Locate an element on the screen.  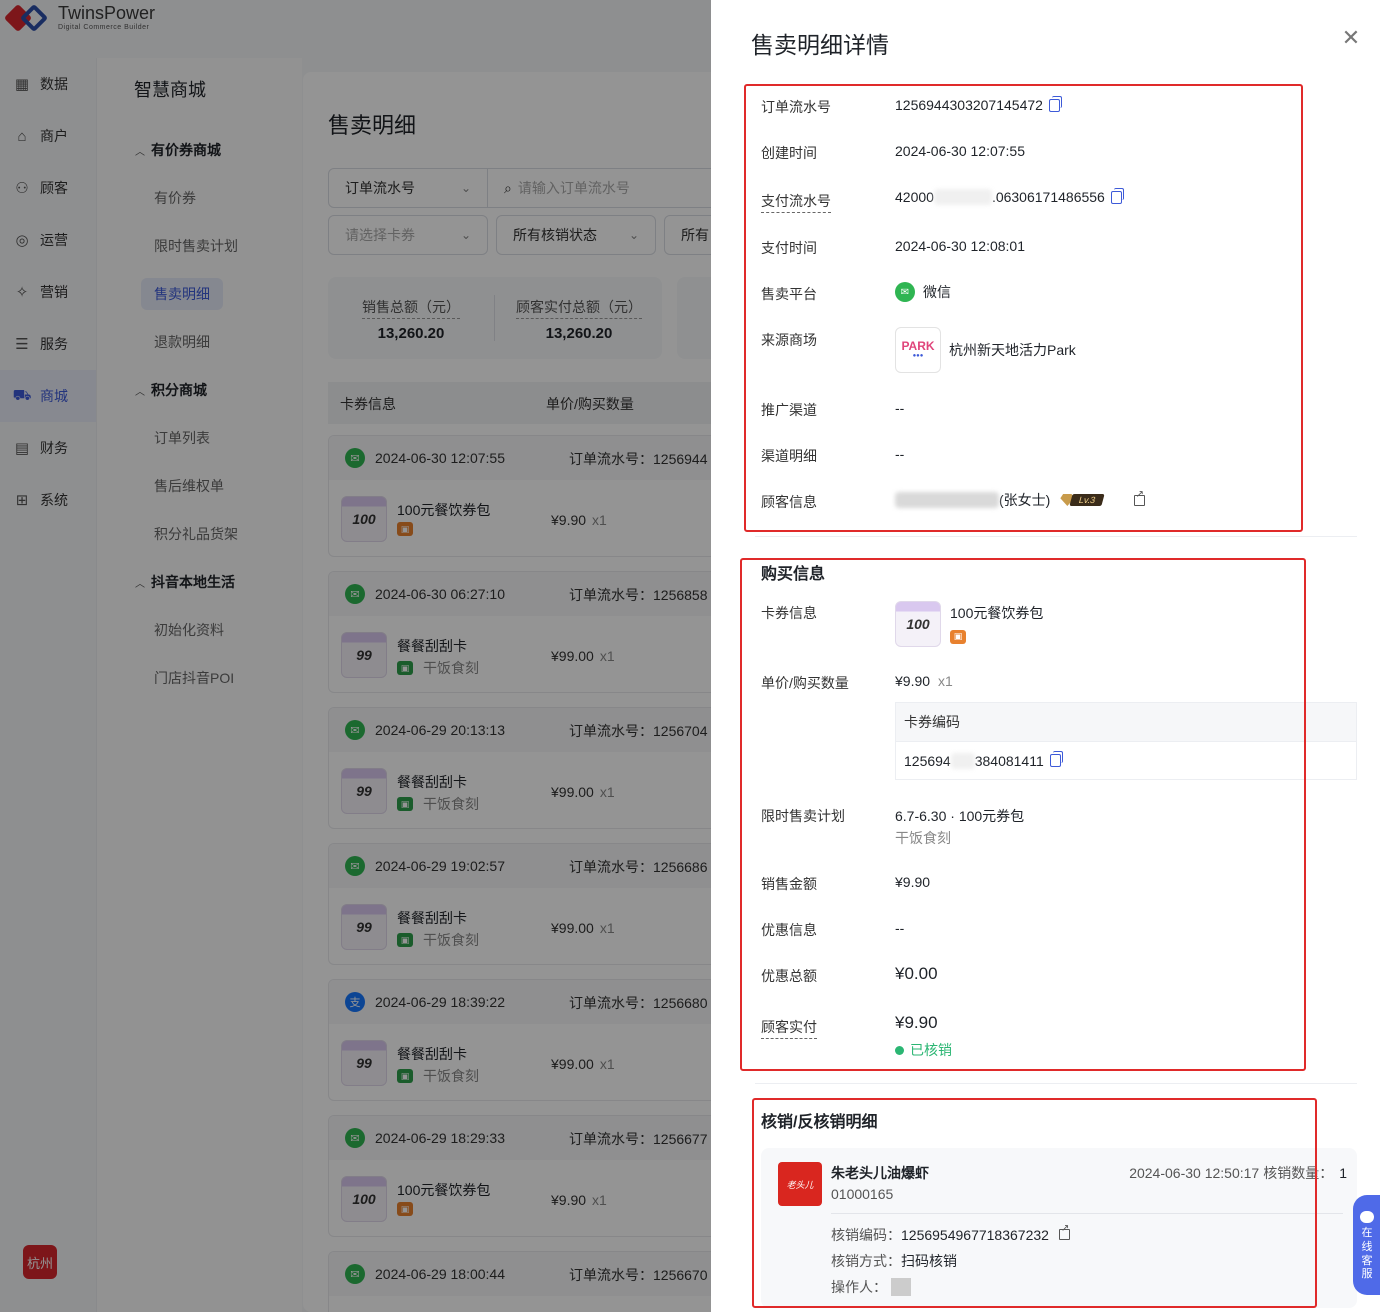
store-name: 朱老头儿油爆虾 is located at coordinates (880, 1173).